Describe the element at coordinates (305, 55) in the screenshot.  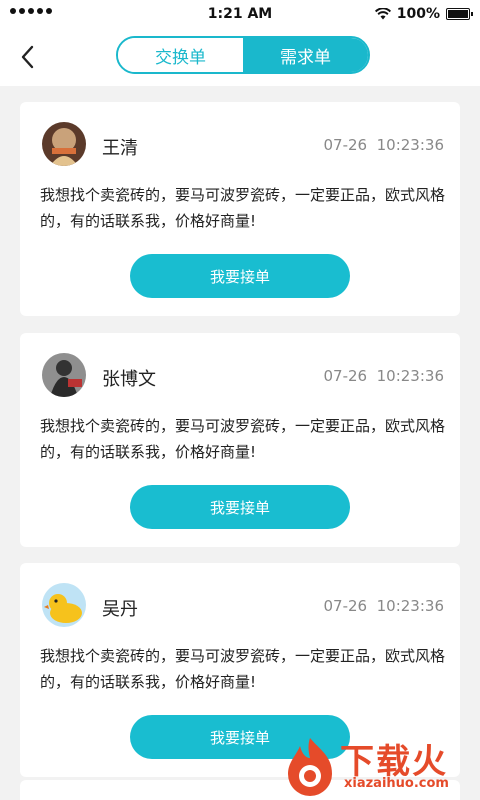
I see `tab-demand-order: 需求单` at that location.